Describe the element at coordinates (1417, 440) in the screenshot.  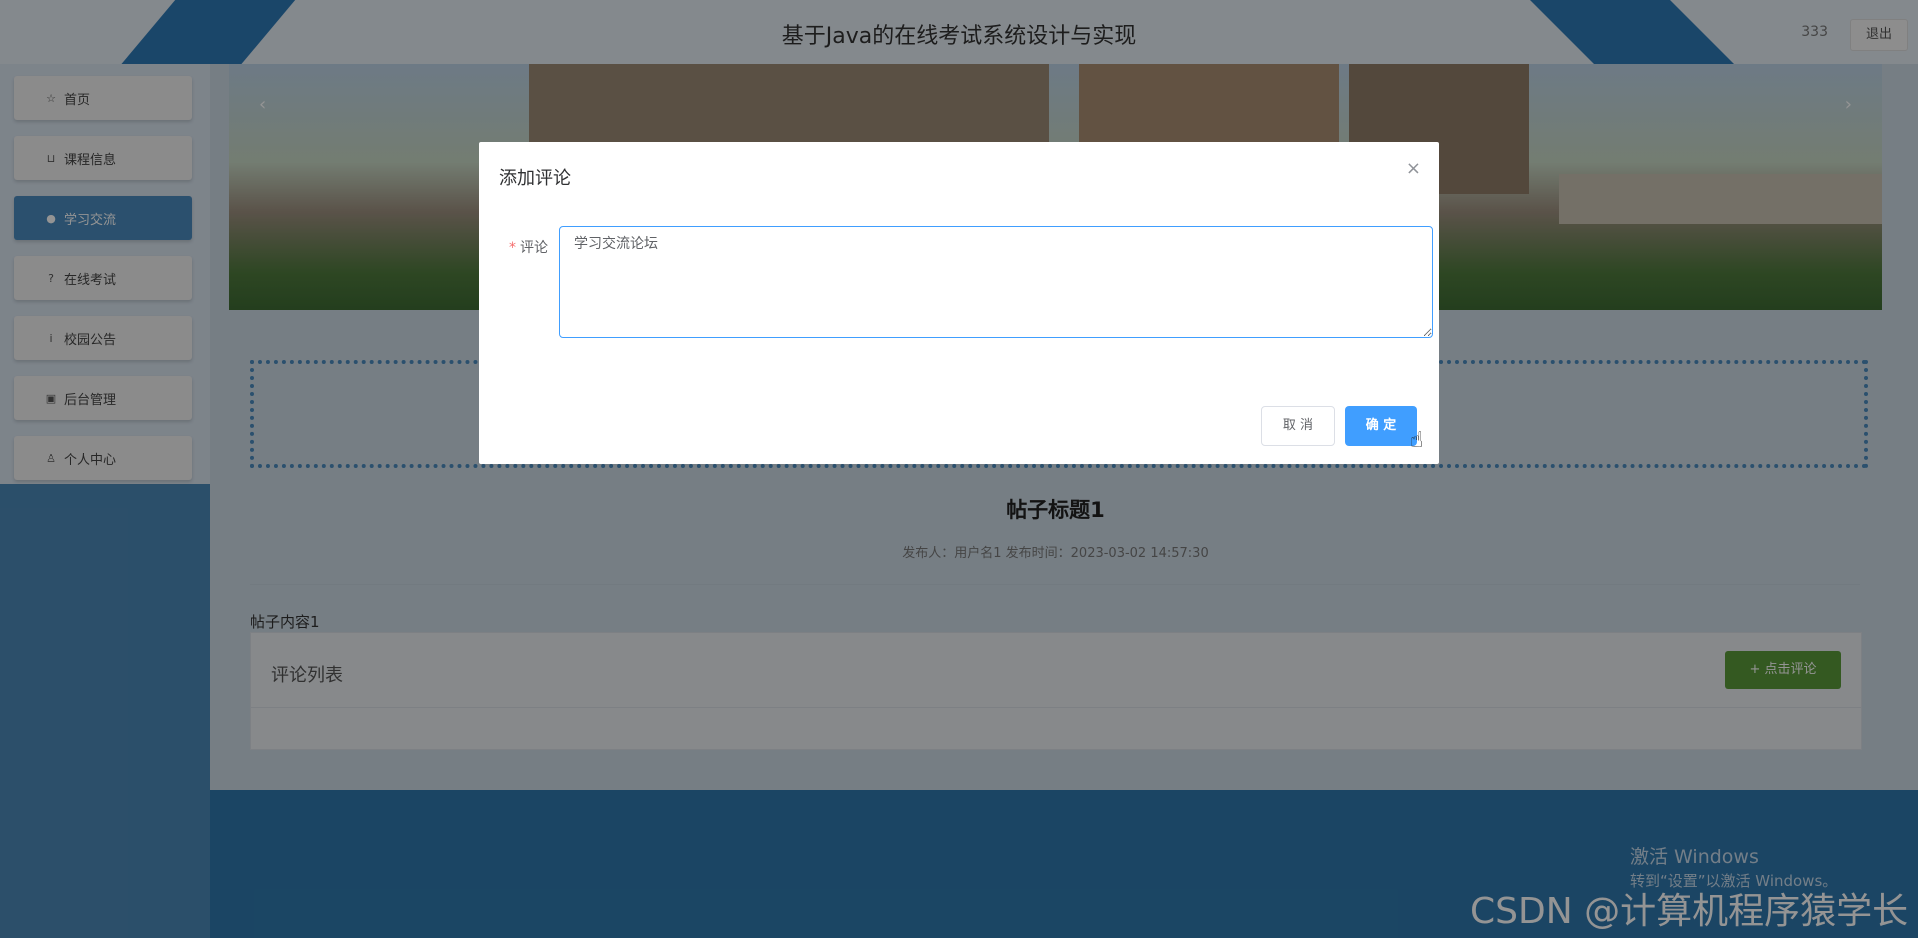
I see `hand-cursor-icon: ☝` at that location.